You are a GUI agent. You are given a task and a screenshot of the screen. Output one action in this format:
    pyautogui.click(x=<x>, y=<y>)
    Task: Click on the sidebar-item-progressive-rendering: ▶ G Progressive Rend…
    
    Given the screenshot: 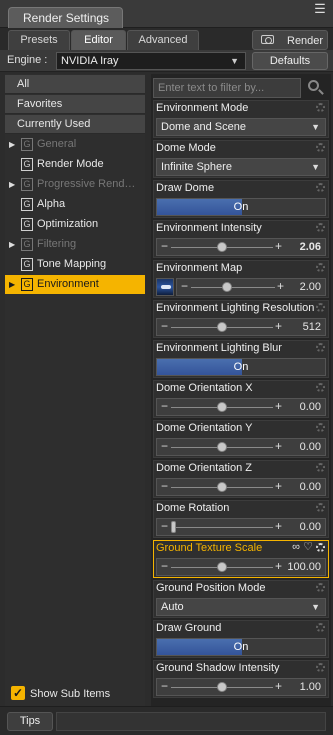 What is the action you would take?
    pyautogui.click(x=75, y=184)
    